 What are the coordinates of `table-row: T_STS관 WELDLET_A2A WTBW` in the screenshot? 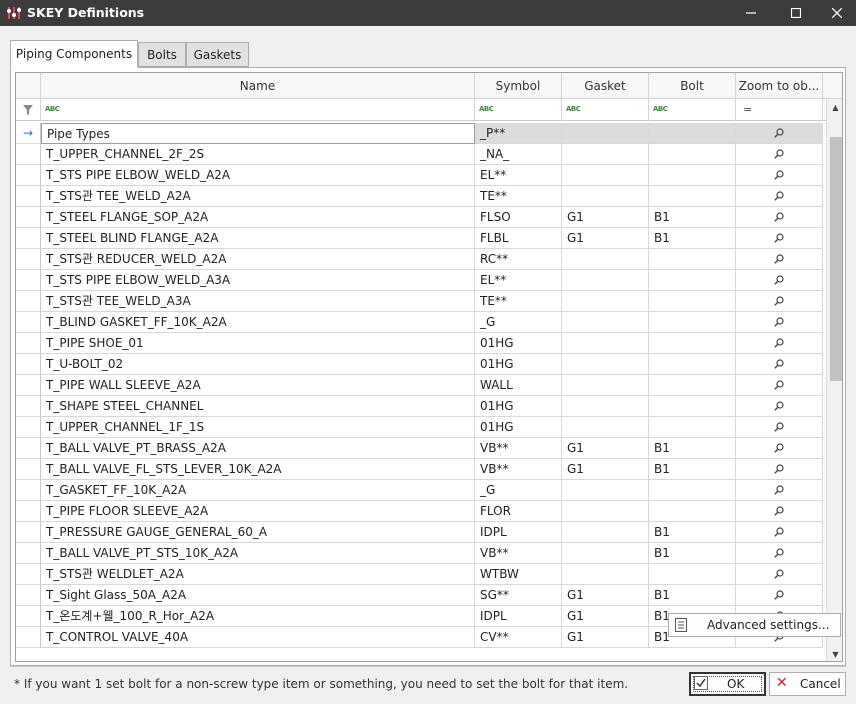 It's located at (421, 574).